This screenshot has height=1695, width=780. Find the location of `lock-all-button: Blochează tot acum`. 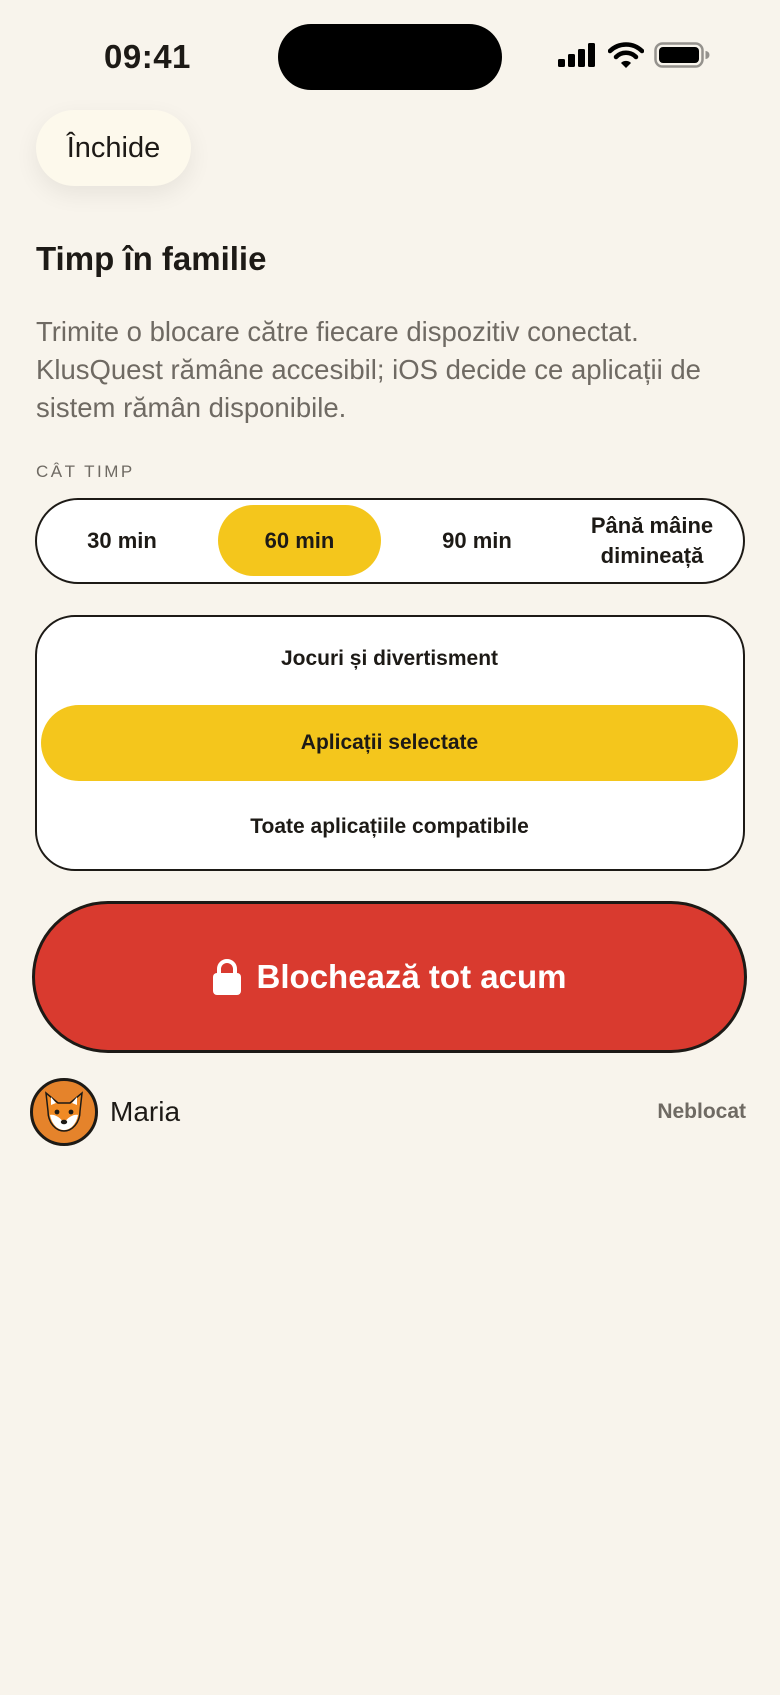

lock-all-button: Blochează tot acum is located at coordinates (389, 977).